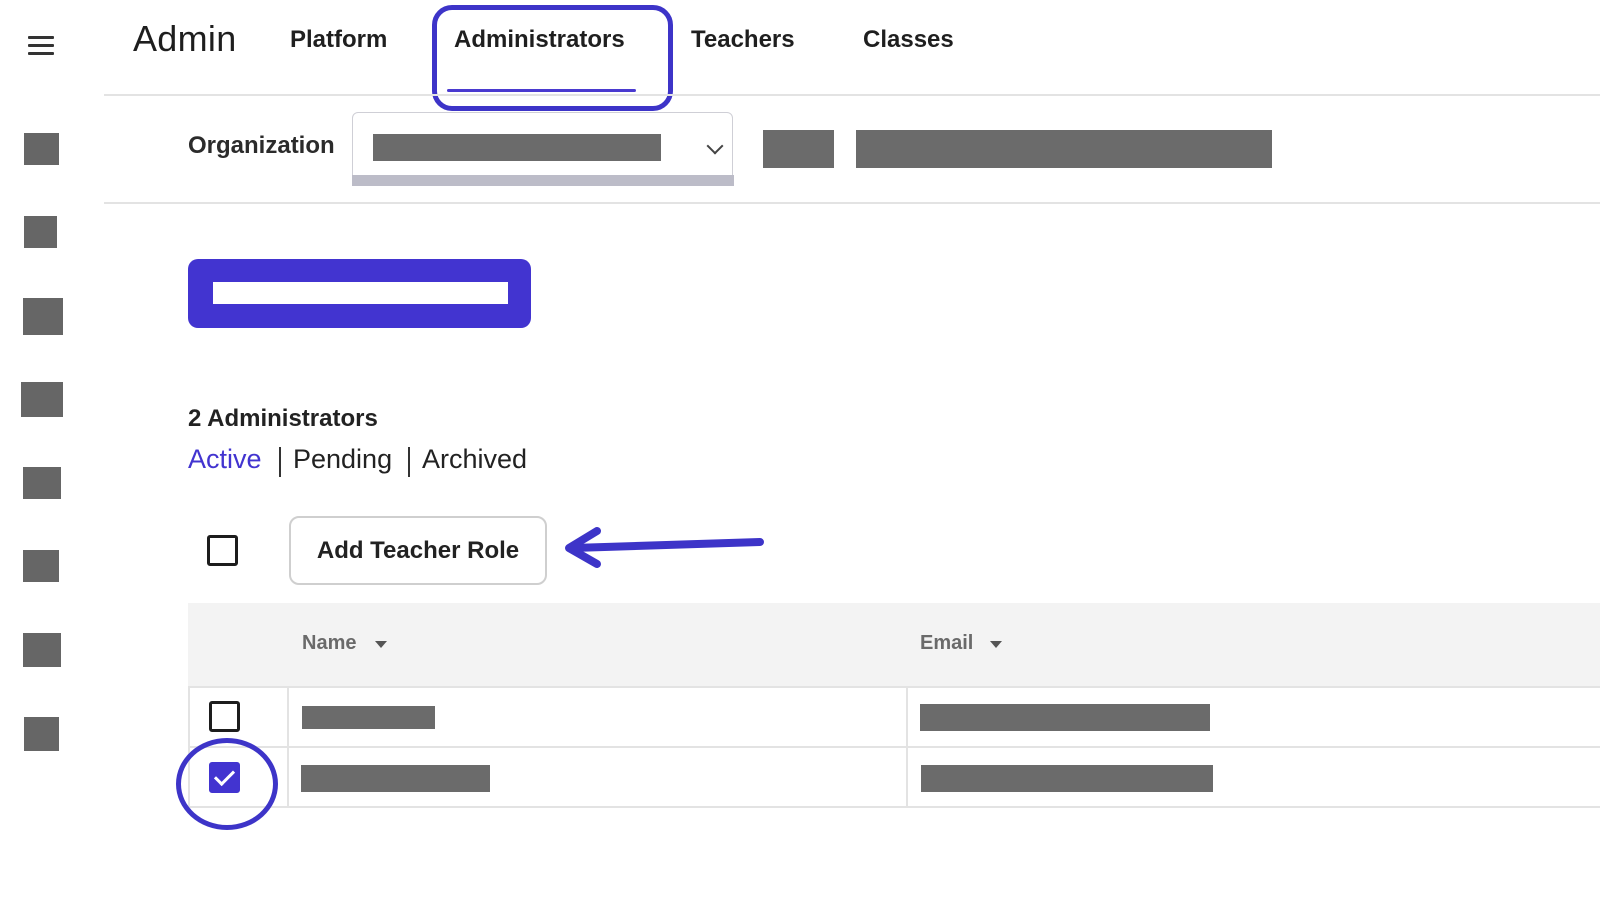  What do you see at coordinates (894, 644) in the screenshot?
I see `table-header` at bounding box center [894, 644].